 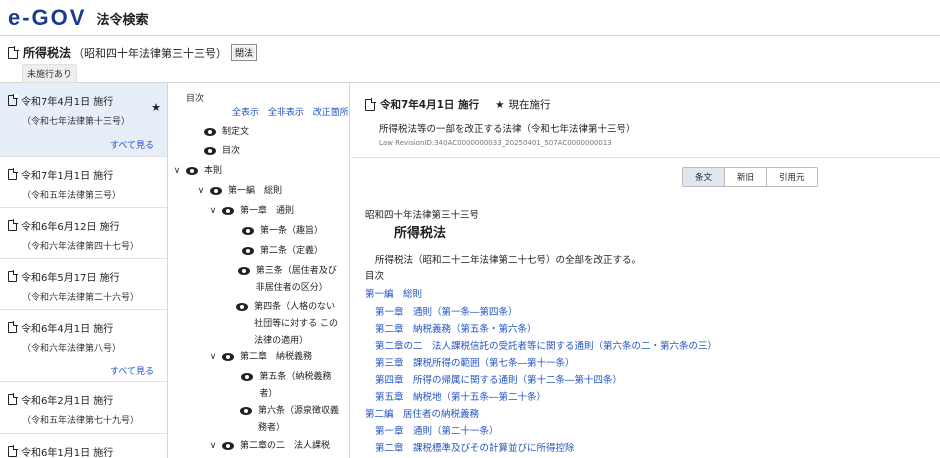 What do you see at coordinates (792, 177) in the screenshot?
I see `tab-citations: 引用元` at bounding box center [792, 177].